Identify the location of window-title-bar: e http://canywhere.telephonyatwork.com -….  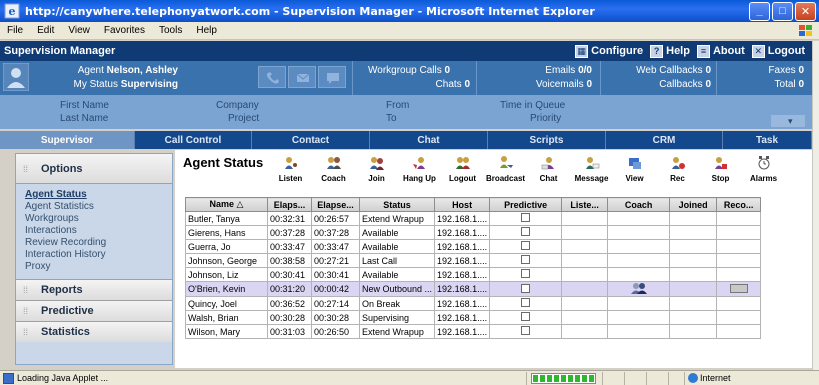
(409, 11).